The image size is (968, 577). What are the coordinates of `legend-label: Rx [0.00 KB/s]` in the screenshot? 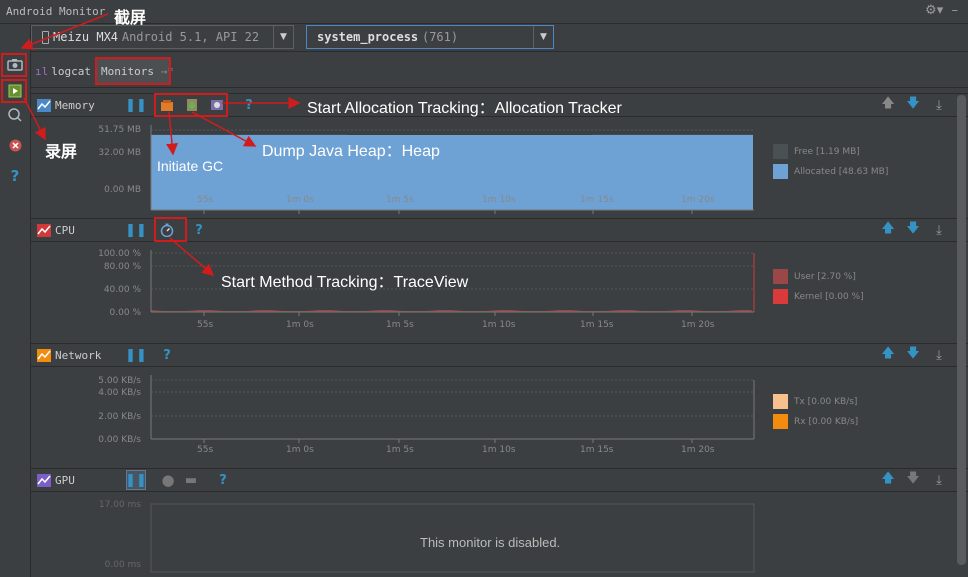 It's located at (826, 421).